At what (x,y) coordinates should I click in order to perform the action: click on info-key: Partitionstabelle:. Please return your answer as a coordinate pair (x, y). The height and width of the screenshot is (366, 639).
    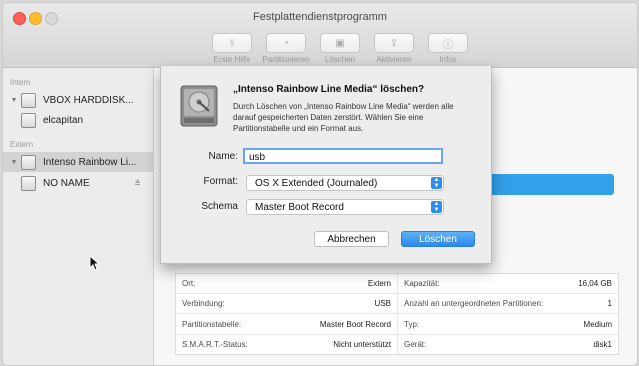
    Looking at the image, I should click on (212, 324).